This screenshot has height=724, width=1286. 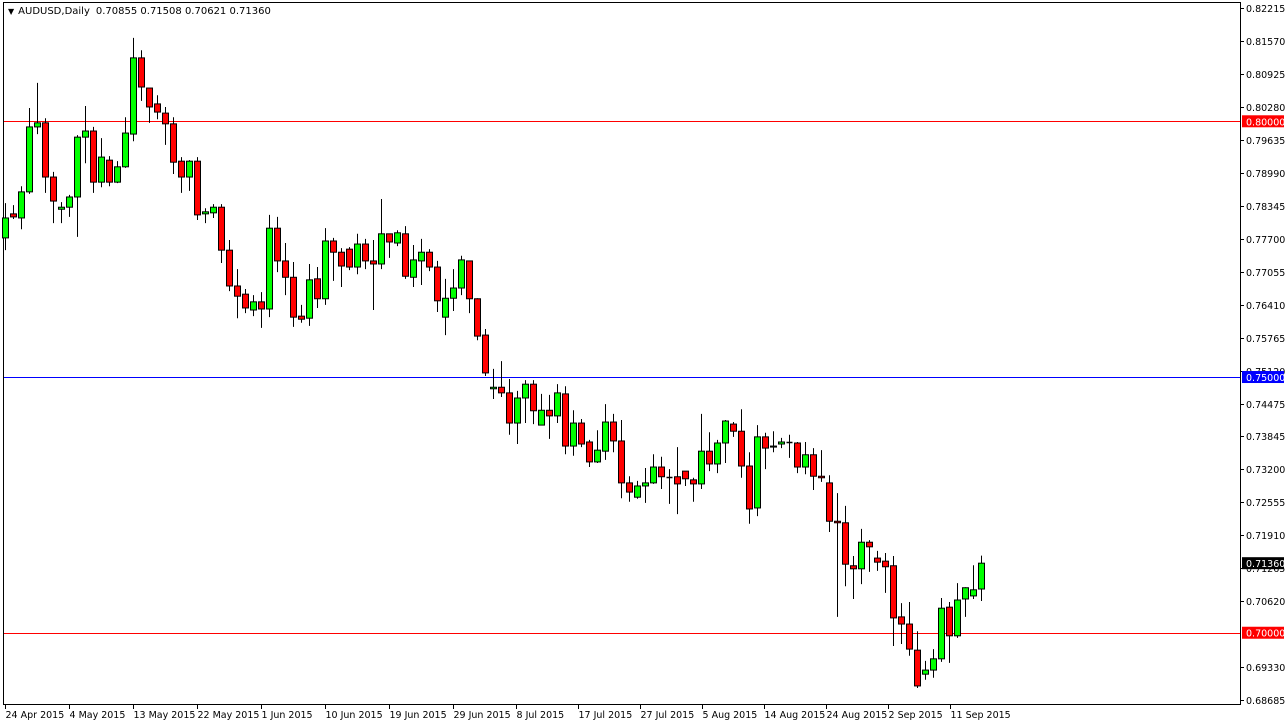 What do you see at coordinates (1265, 9) in the screenshot?
I see `price-tick-label: 0.82215` at bounding box center [1265, 9].